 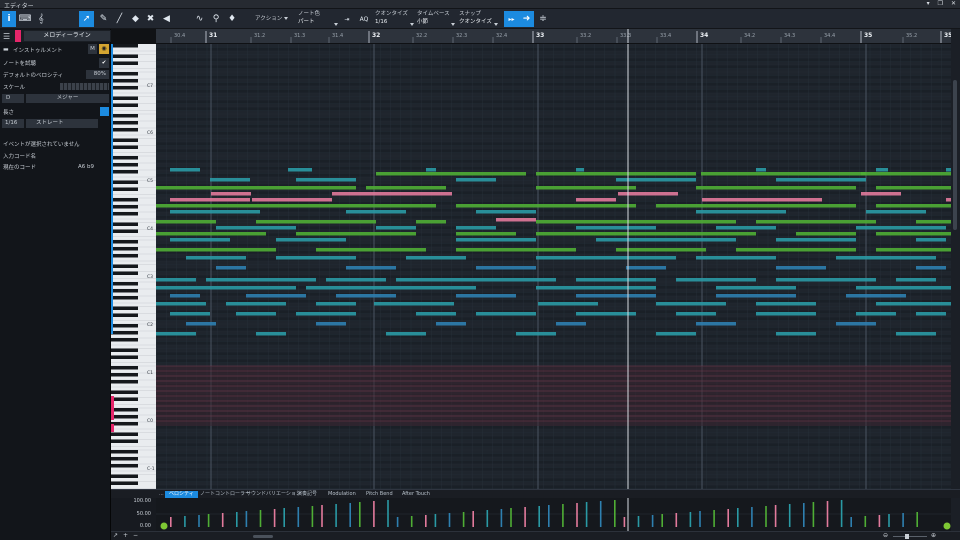 I want to click on track-color-swatch, so click(x=18, y=36).